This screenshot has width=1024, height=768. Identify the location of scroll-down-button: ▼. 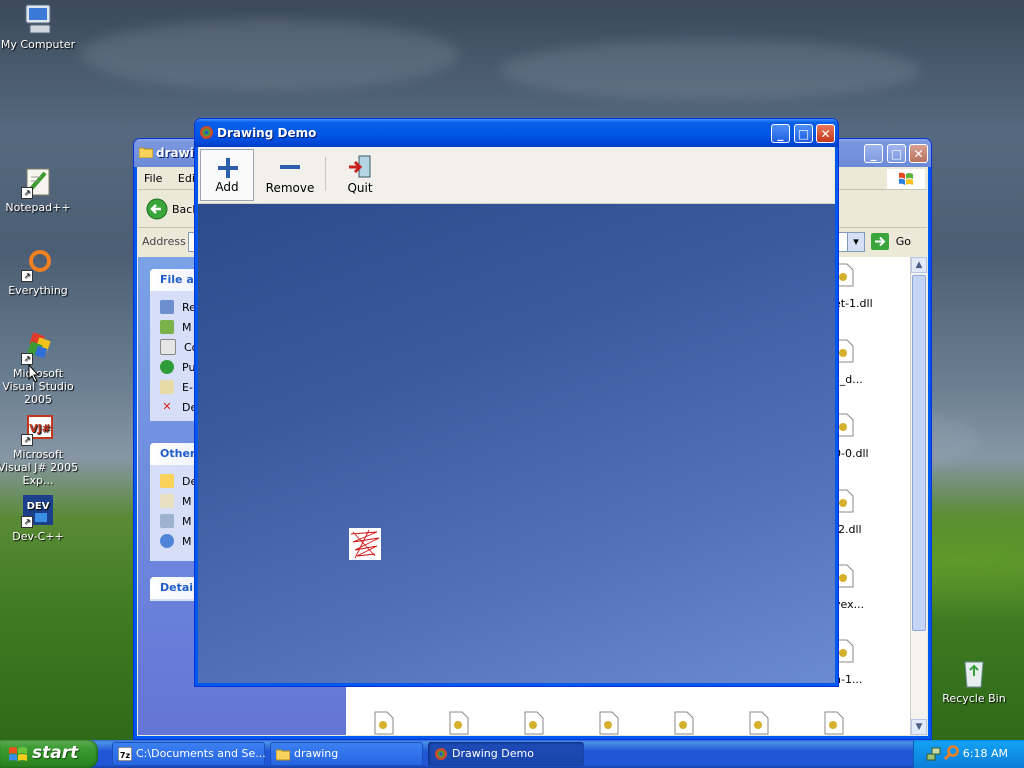
(919, 727).